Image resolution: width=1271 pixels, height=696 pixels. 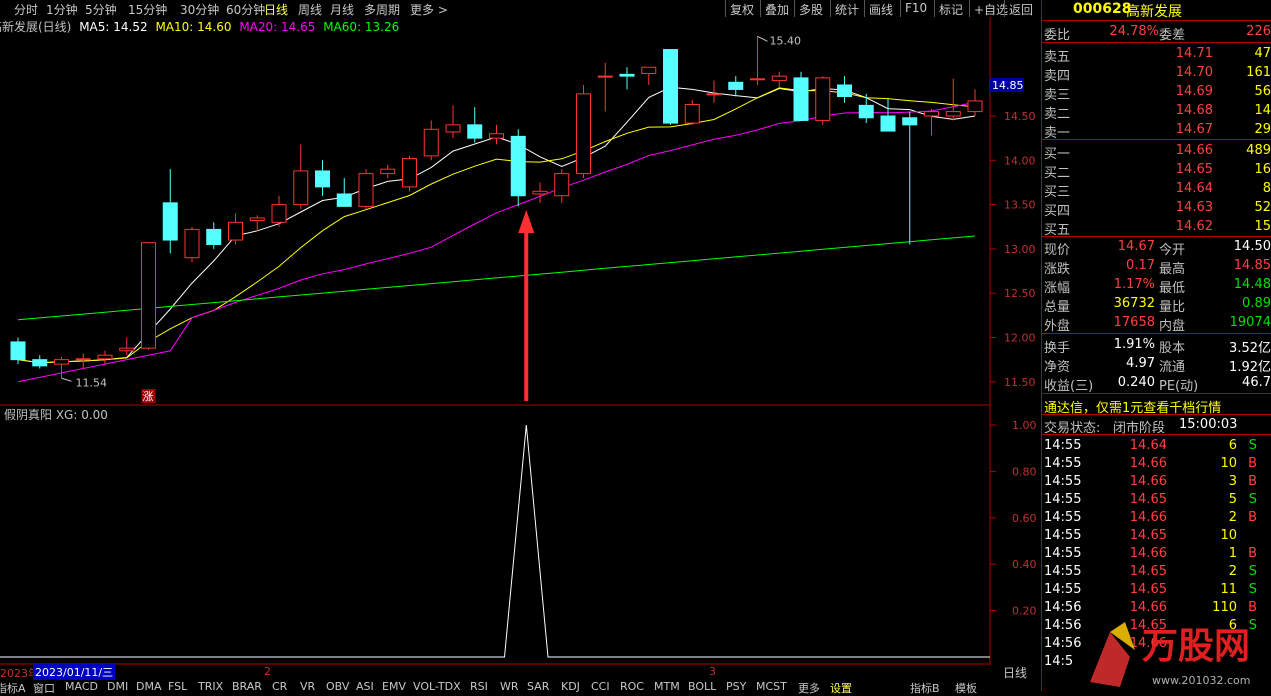 What do you see at coordinates (62, 9) in the screenshot?
I see `period-tab-1: 1分钟` at bounding box center [62, 9].